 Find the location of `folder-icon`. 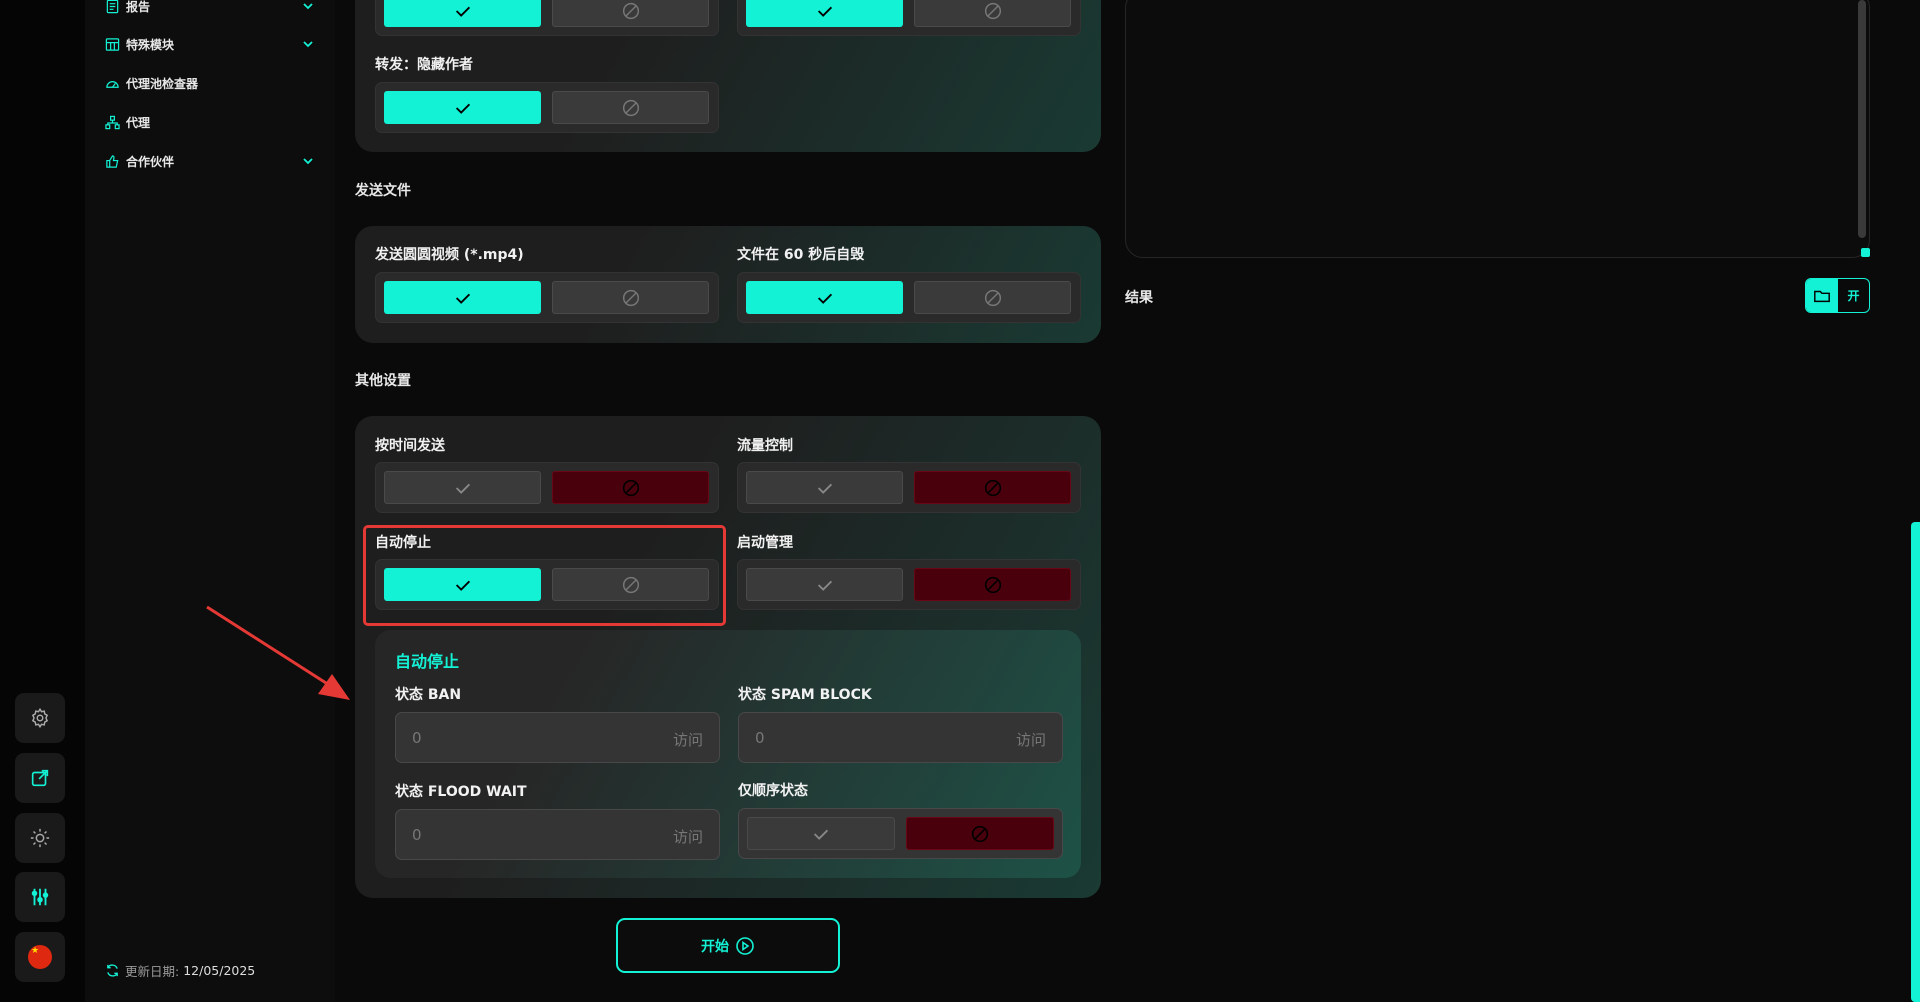

folder-icon is located at coordinates (1822, 296).